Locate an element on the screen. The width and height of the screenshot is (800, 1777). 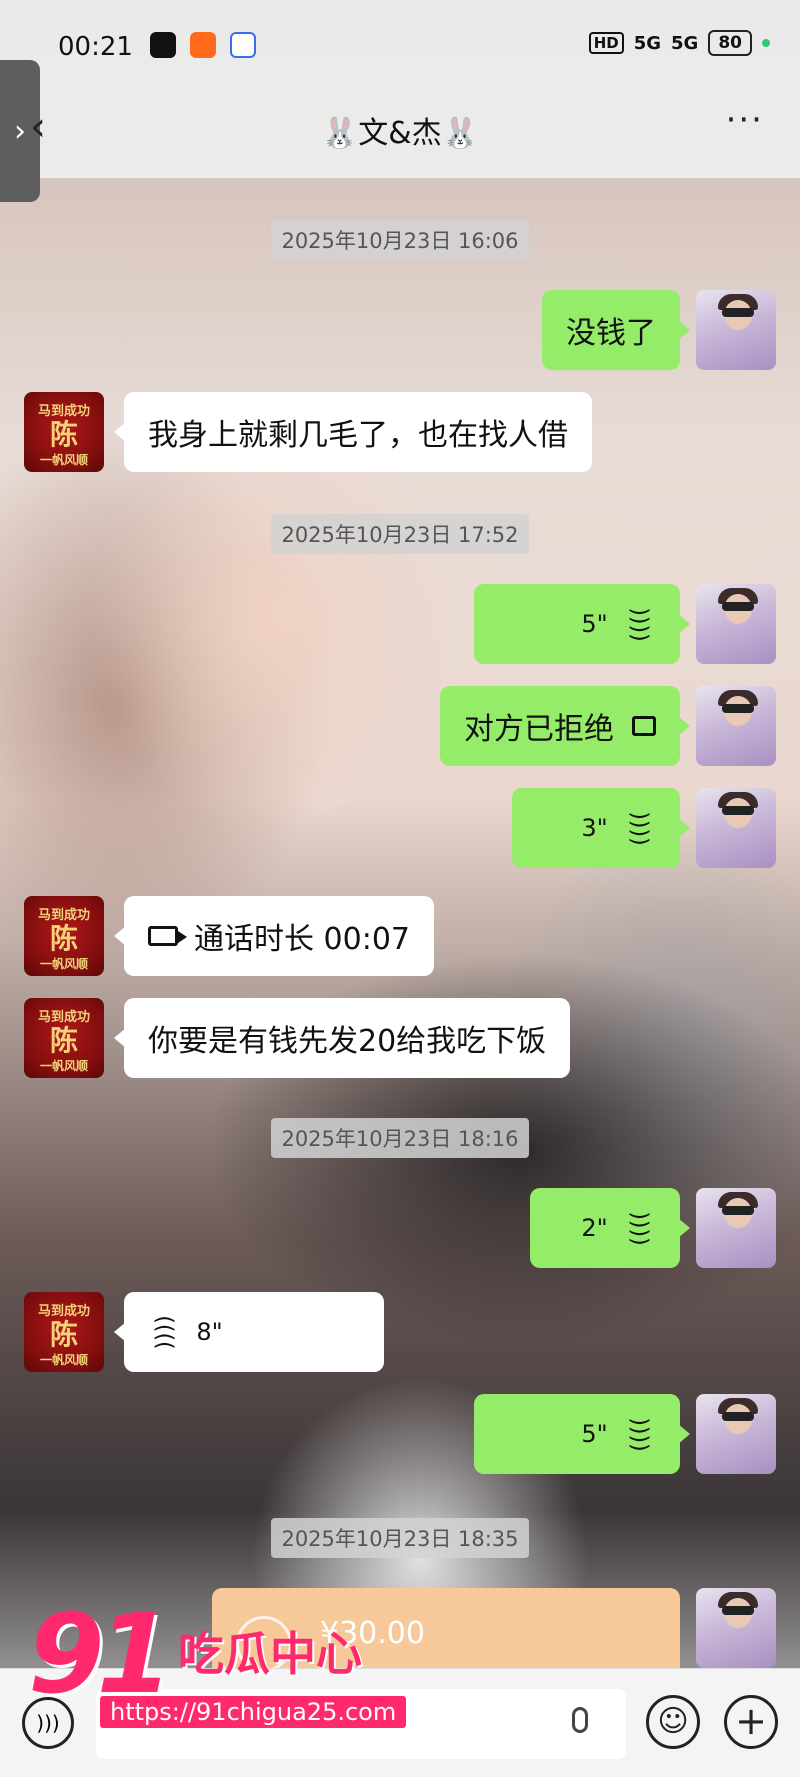
status-time: 00:21 is located at coordinates (95, 47).